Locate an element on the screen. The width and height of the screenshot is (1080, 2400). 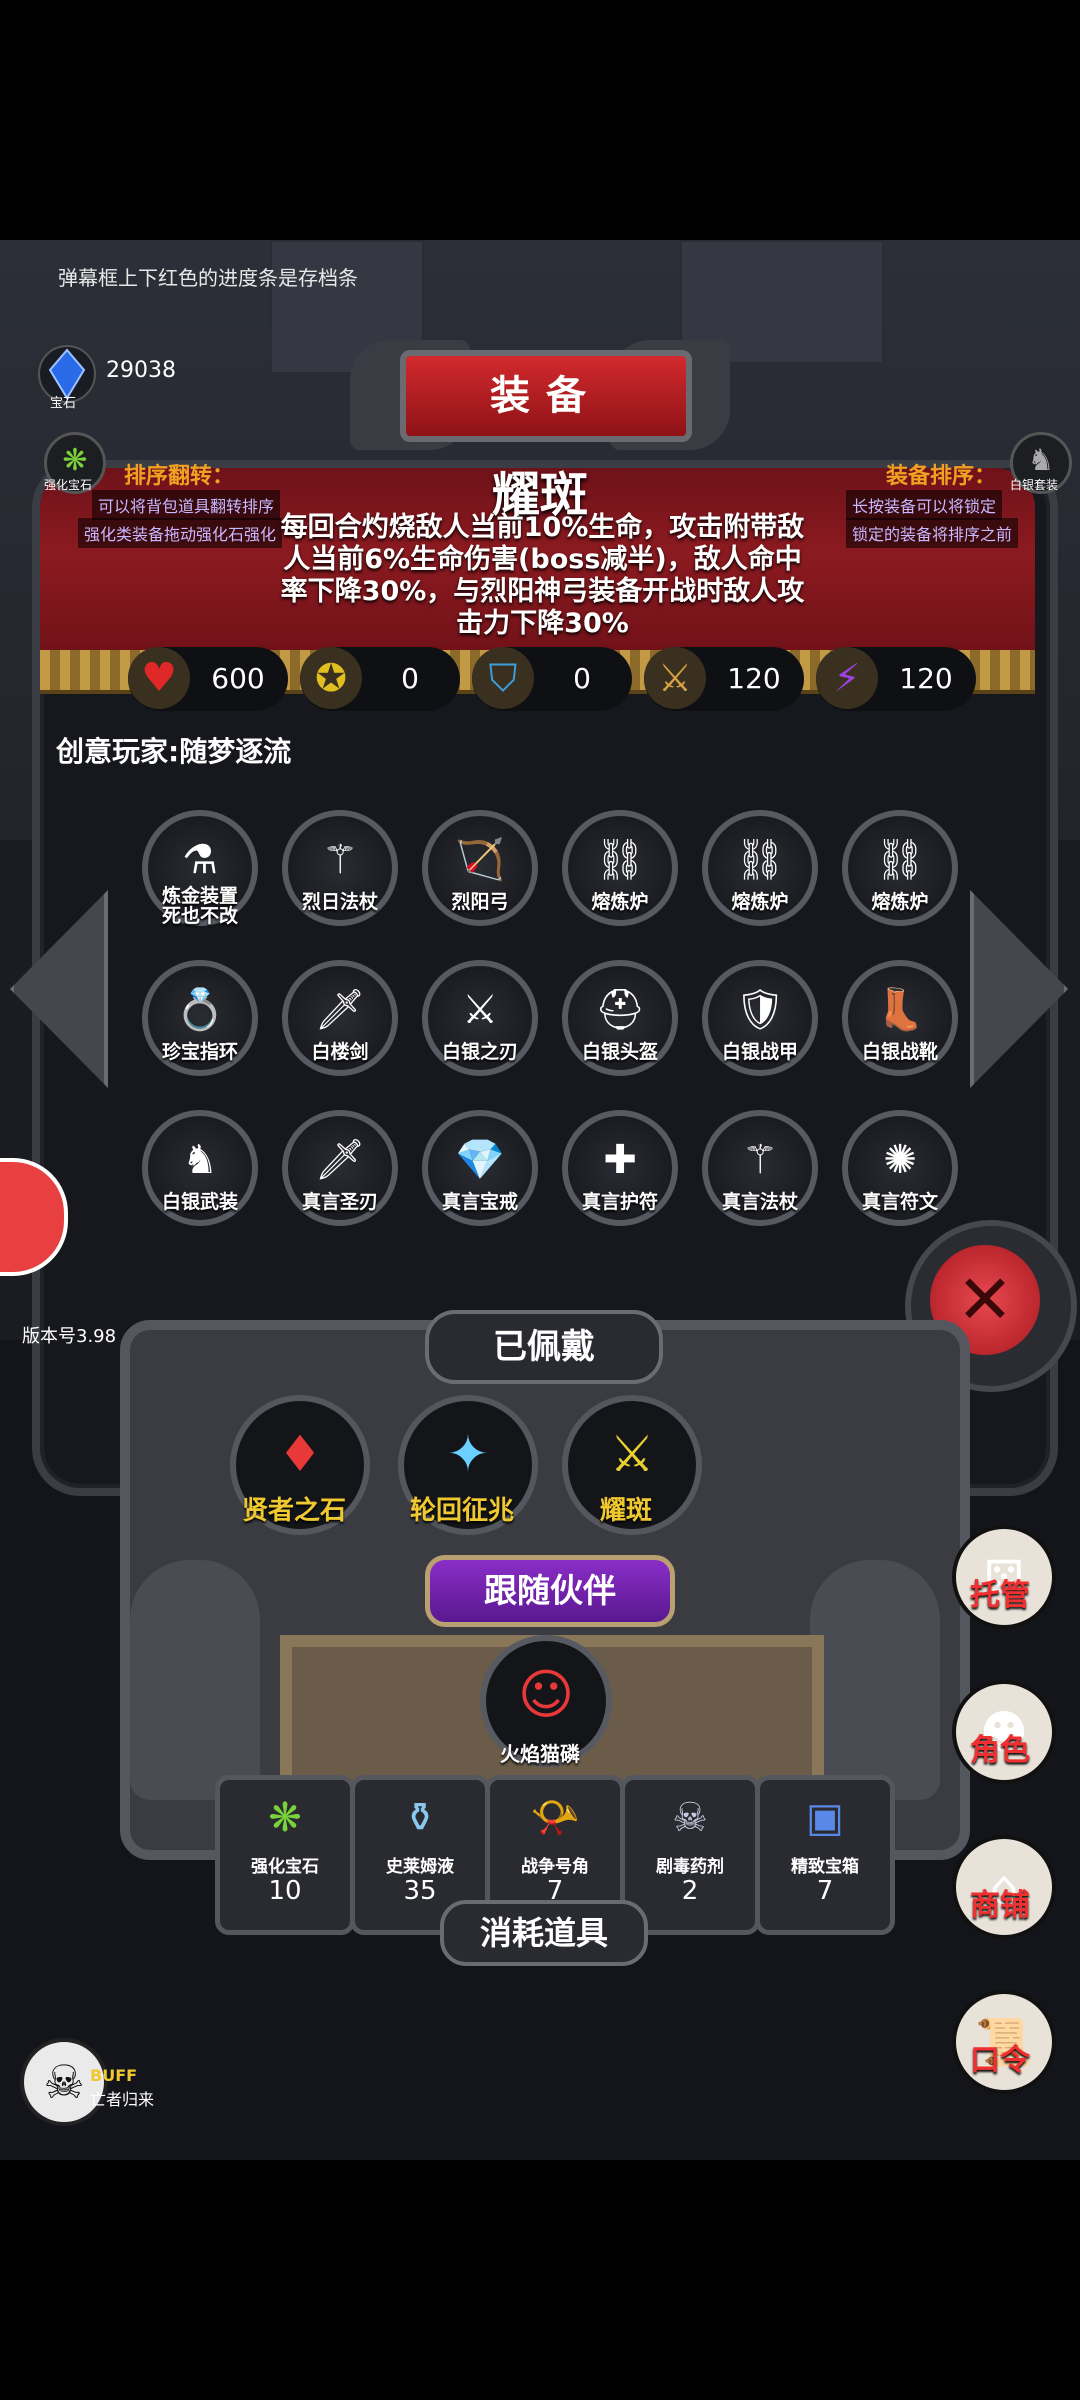
inventory-slot: ⚚ 烈日法杖 is located at coordinates (340, 868).